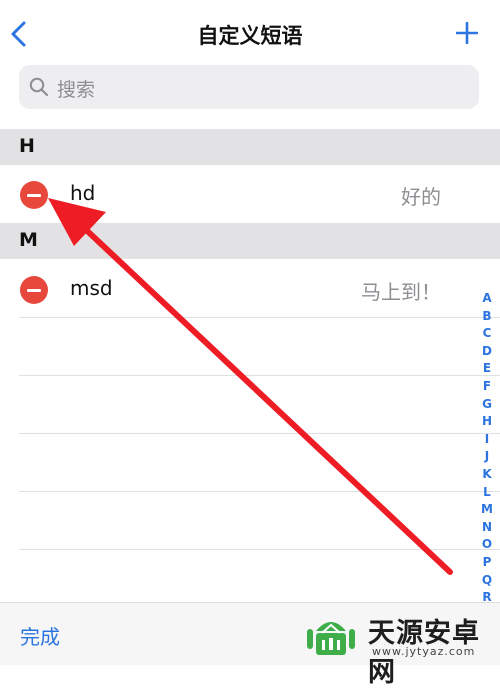  I want to click on index-letter: N, so click(487, 528).